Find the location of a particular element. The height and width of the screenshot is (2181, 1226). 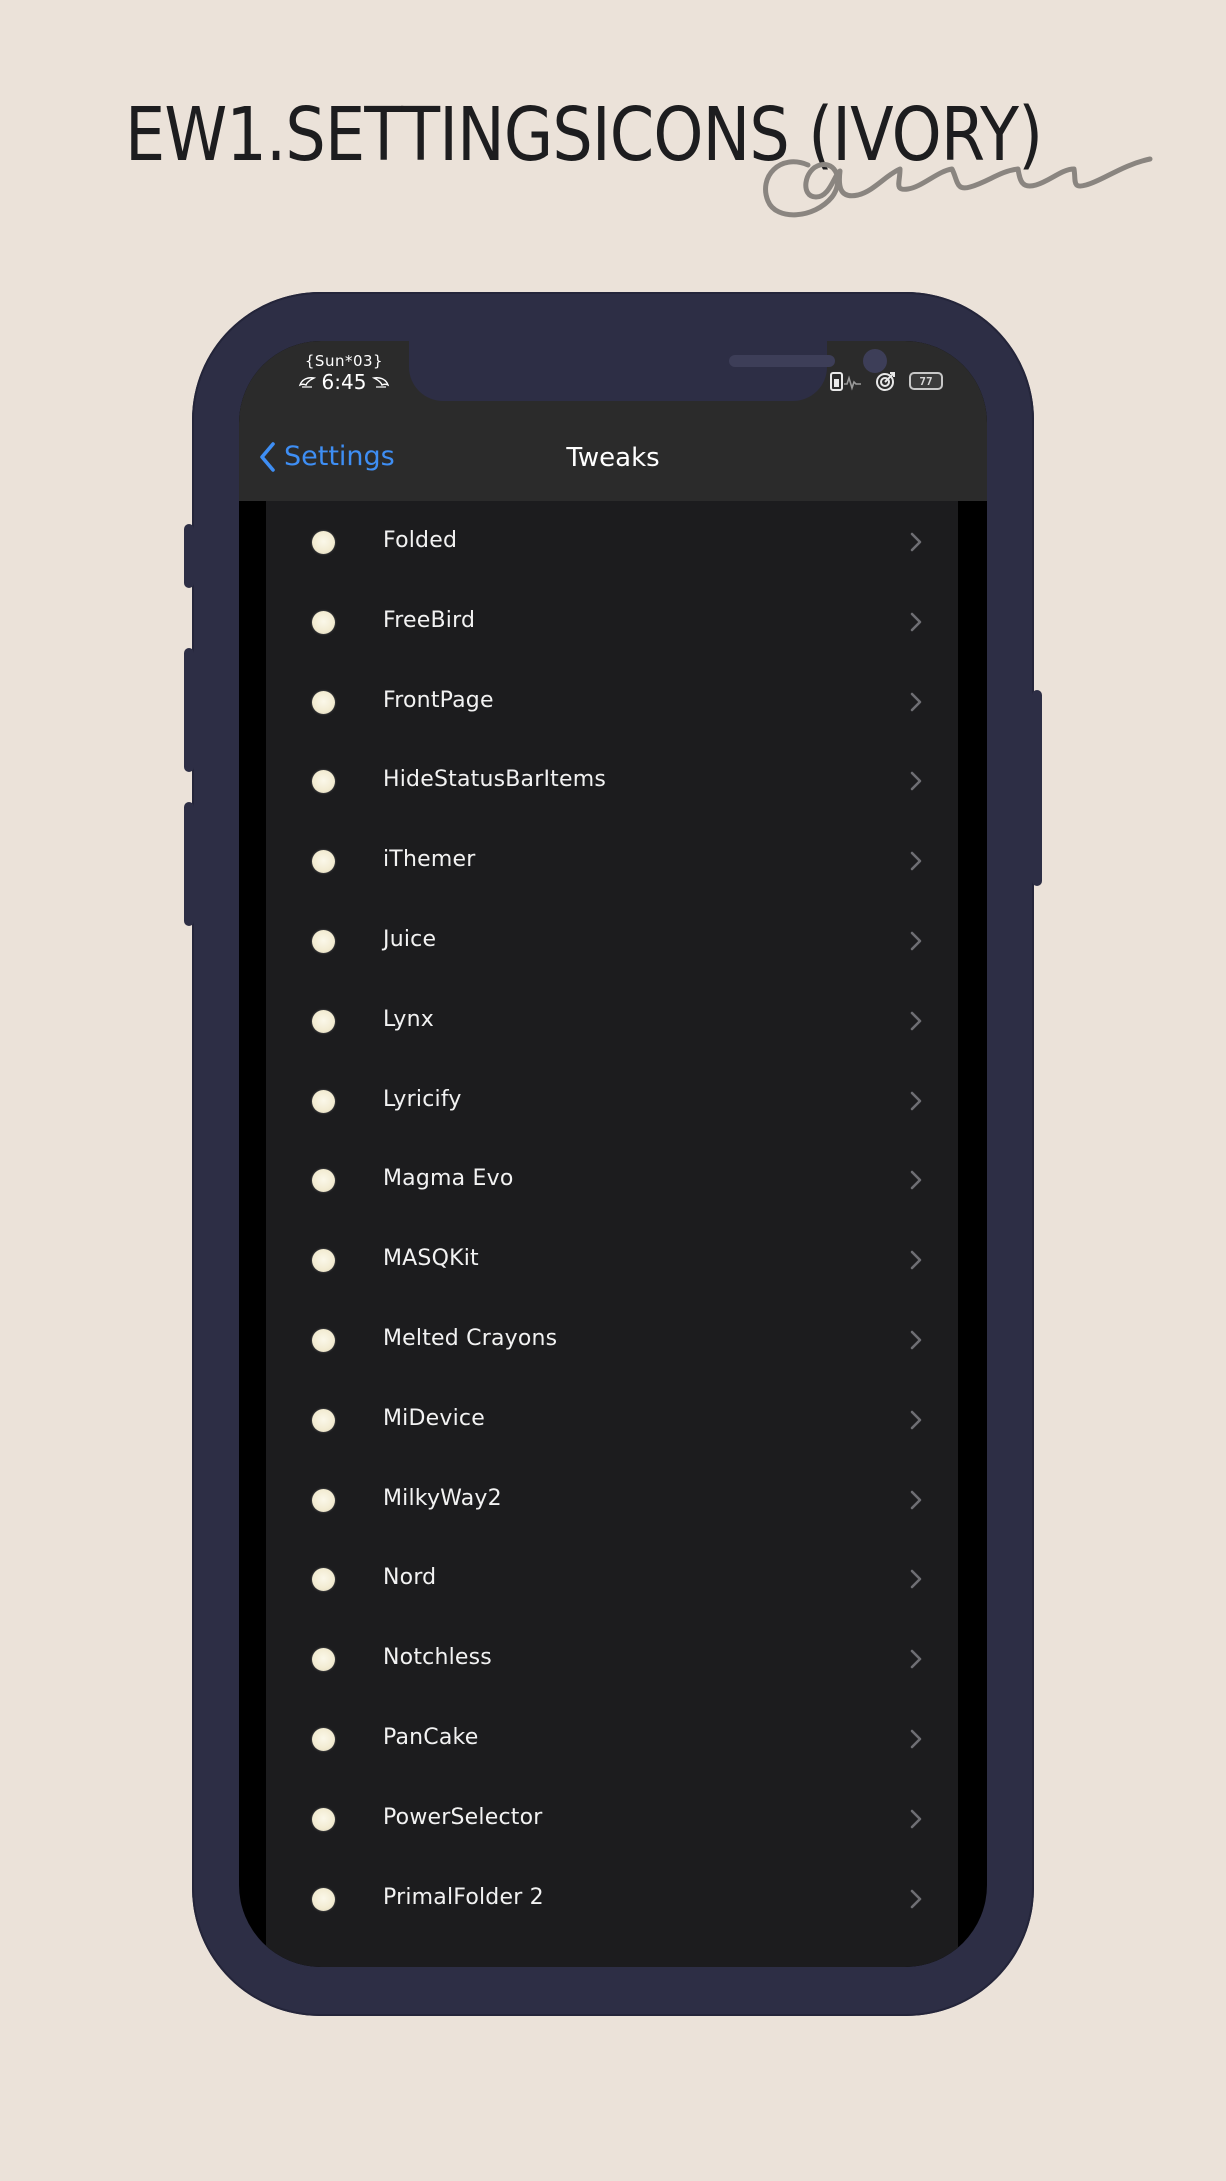

list-item: iThemer is located at coordinates (612, 860).